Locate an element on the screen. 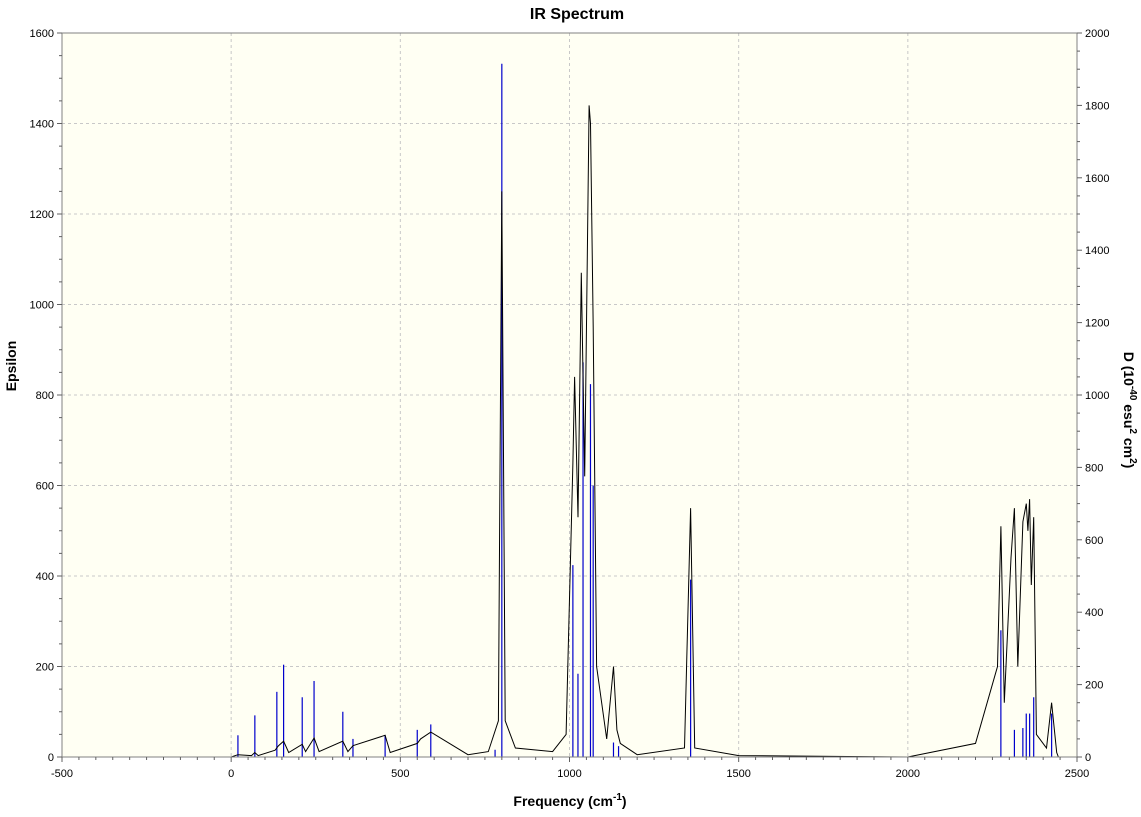 This screenshot has width=1141, height=817. y-right-label-part-0: D (10 is located at coordinates (1129, 369).